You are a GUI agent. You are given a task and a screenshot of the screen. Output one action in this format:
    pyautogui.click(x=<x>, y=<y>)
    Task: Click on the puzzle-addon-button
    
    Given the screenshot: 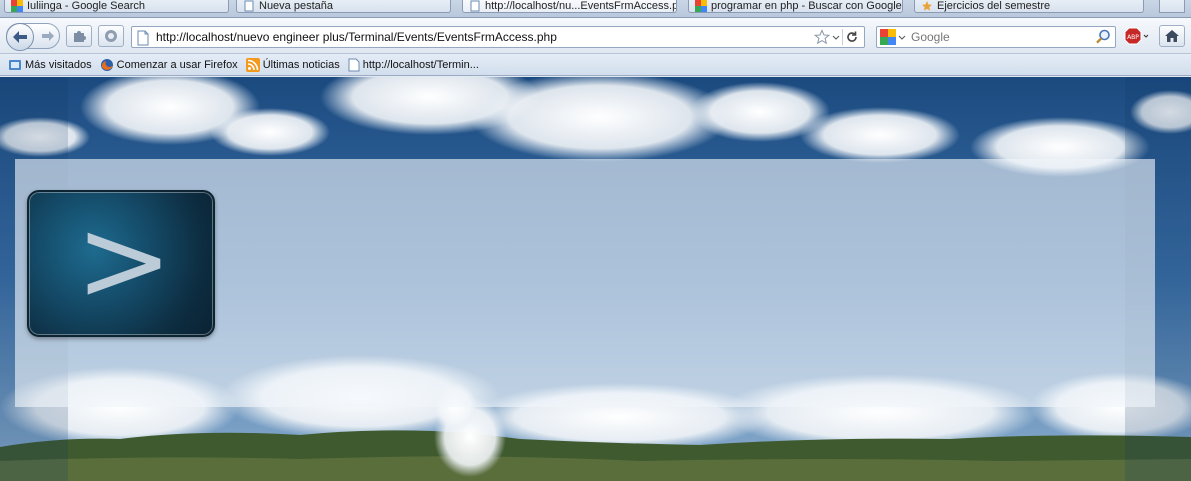 What is the action you would take?
    pyautogui.click(x=79, y=36)
    